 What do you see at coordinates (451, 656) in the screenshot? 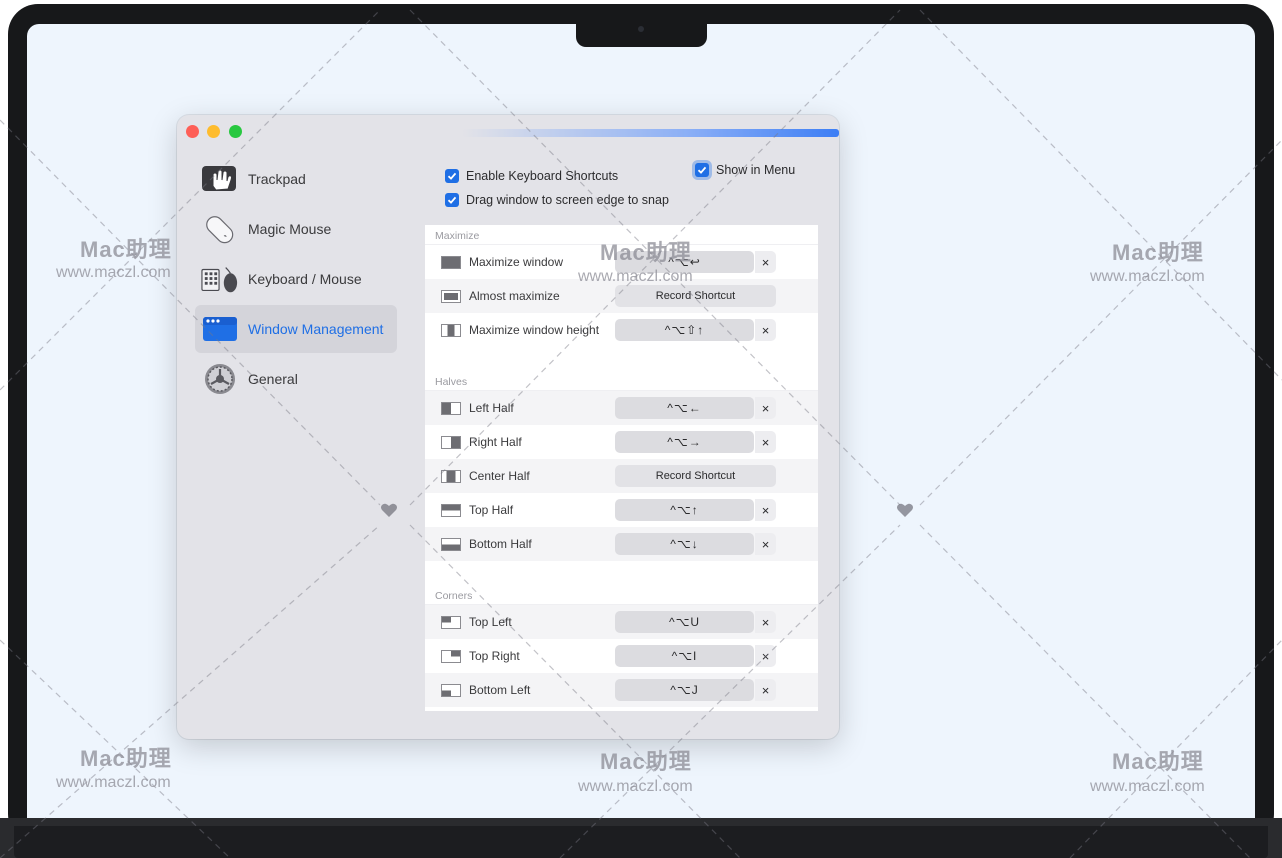
I see `top-right-icon` at bounding box center [451, 656].